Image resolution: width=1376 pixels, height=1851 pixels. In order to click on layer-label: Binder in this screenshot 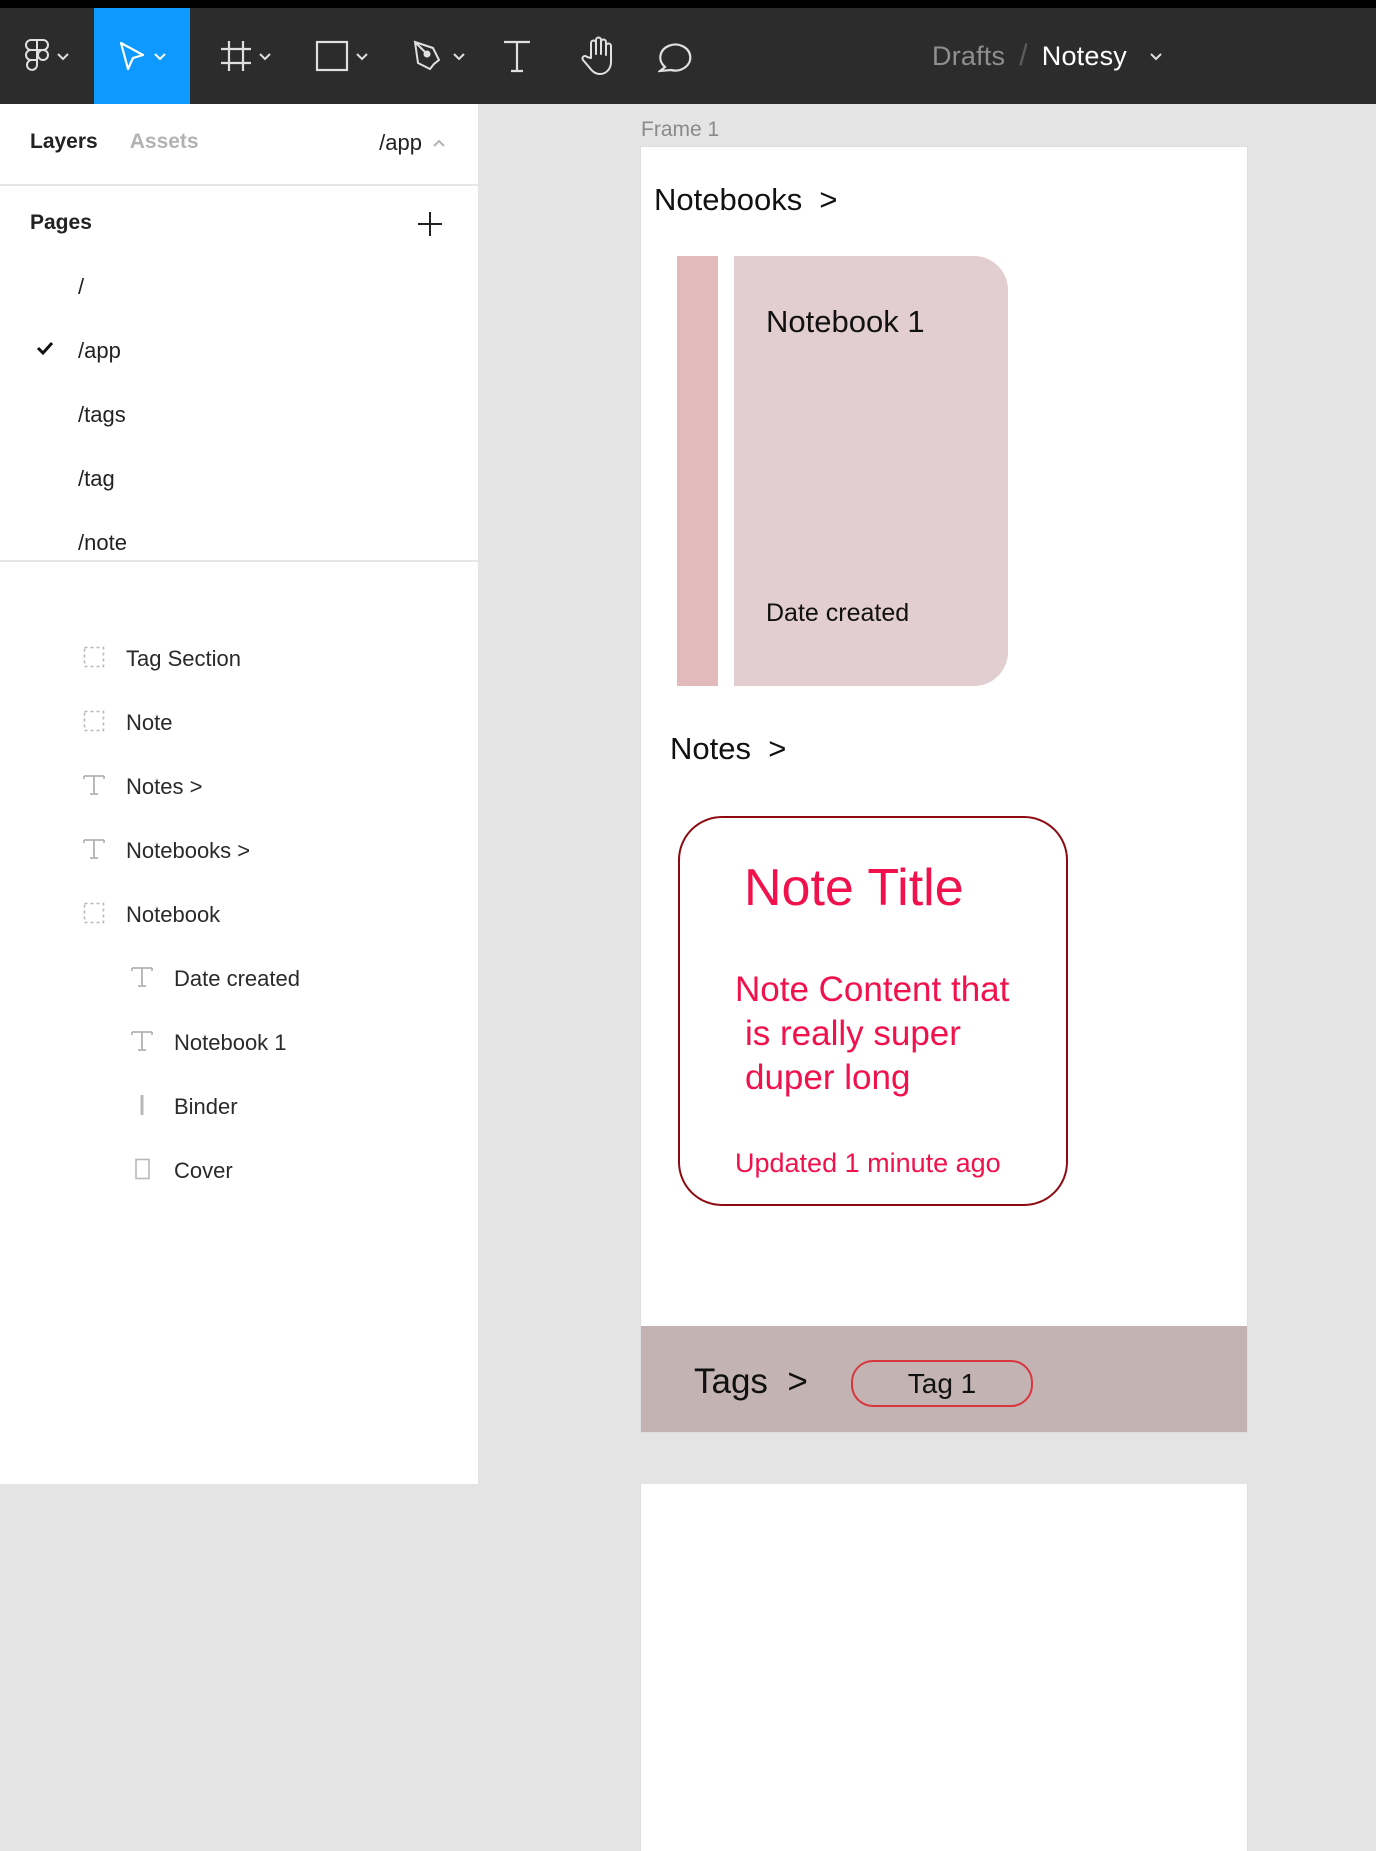, I will do `click(206, 1106)`.